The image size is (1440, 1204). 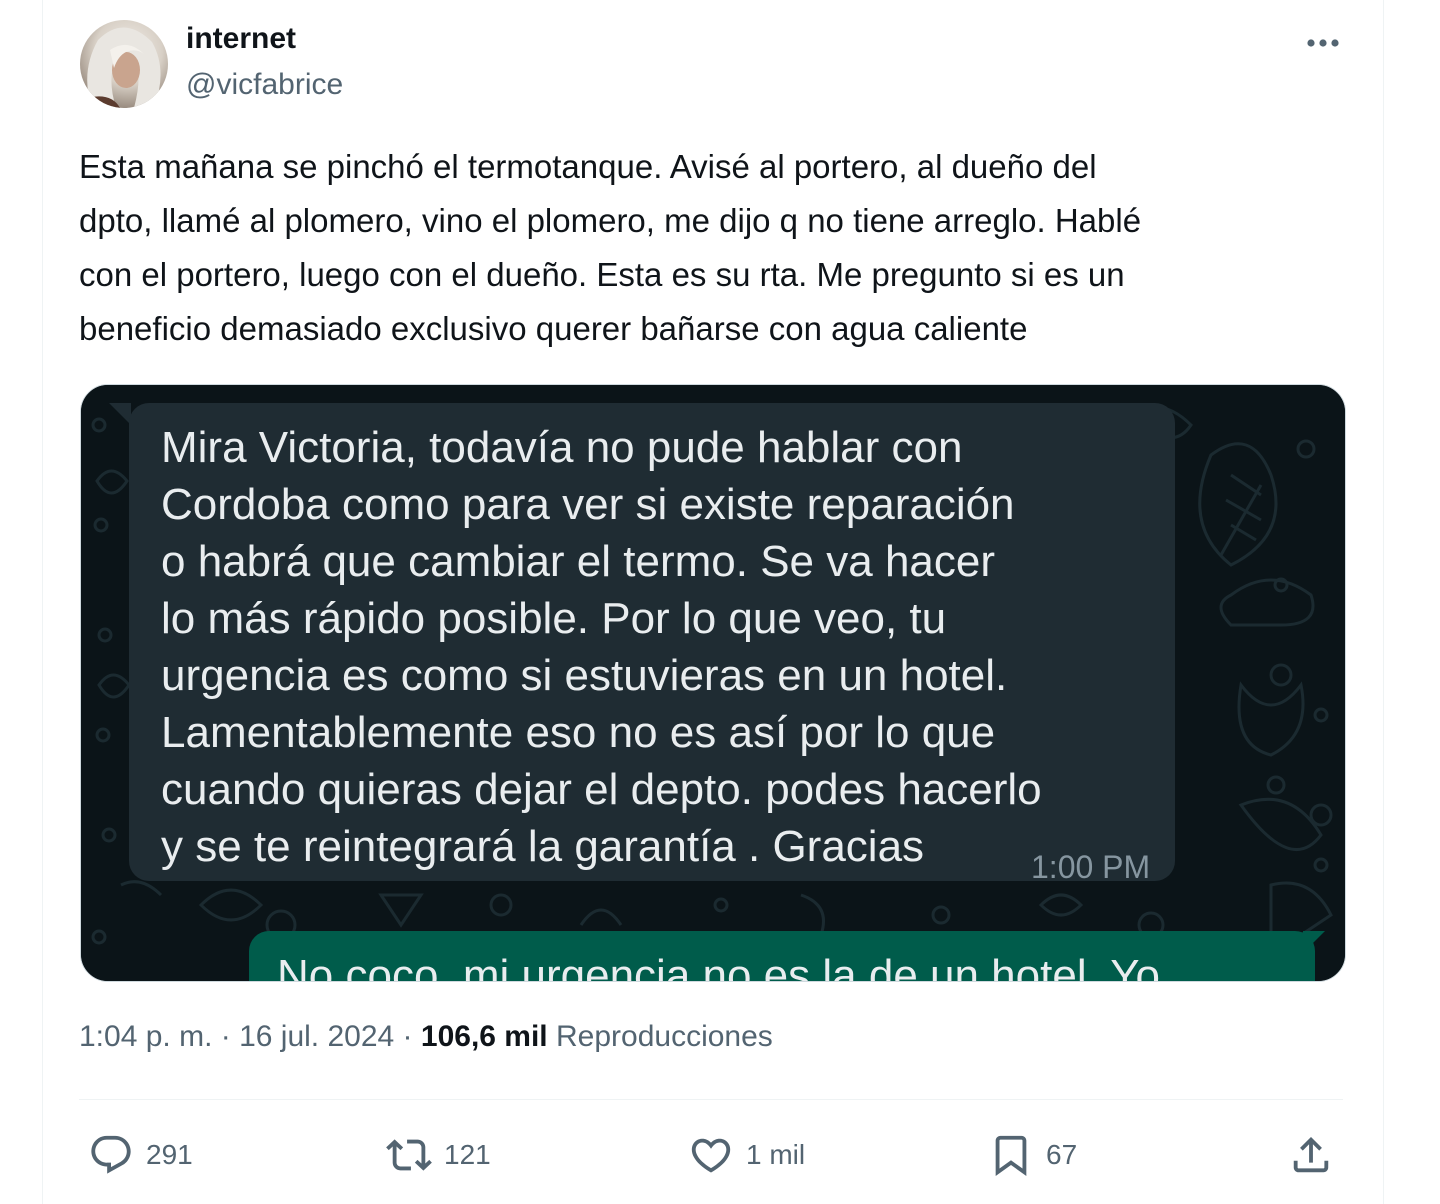 I want to click on share-button, so click(x=1311, y=1155).